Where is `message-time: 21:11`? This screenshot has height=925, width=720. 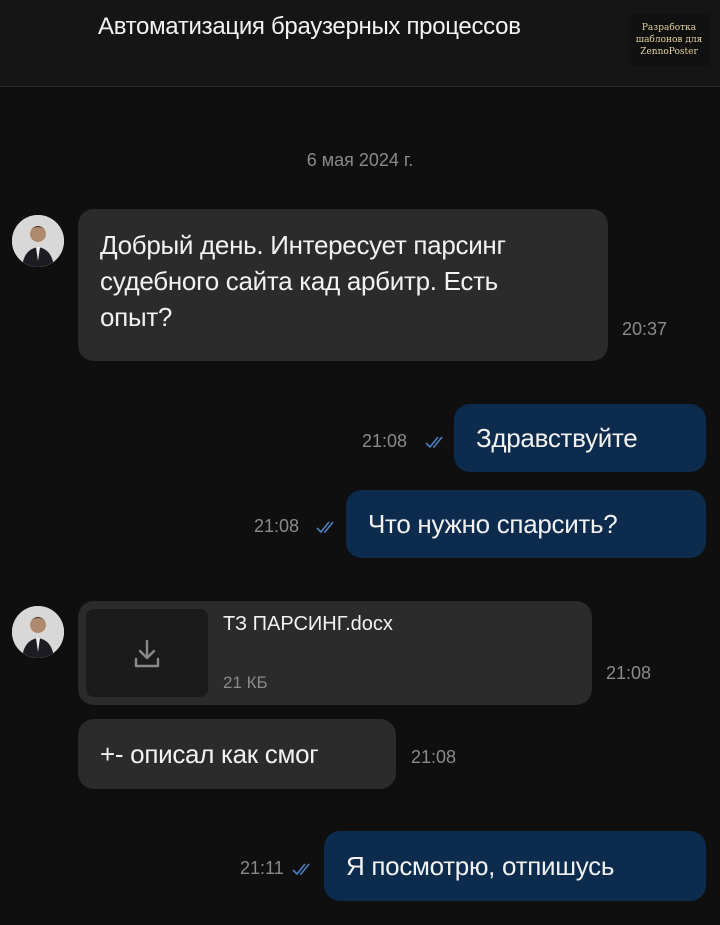 message-time: 21:11 is located at coordinates (262, 868).